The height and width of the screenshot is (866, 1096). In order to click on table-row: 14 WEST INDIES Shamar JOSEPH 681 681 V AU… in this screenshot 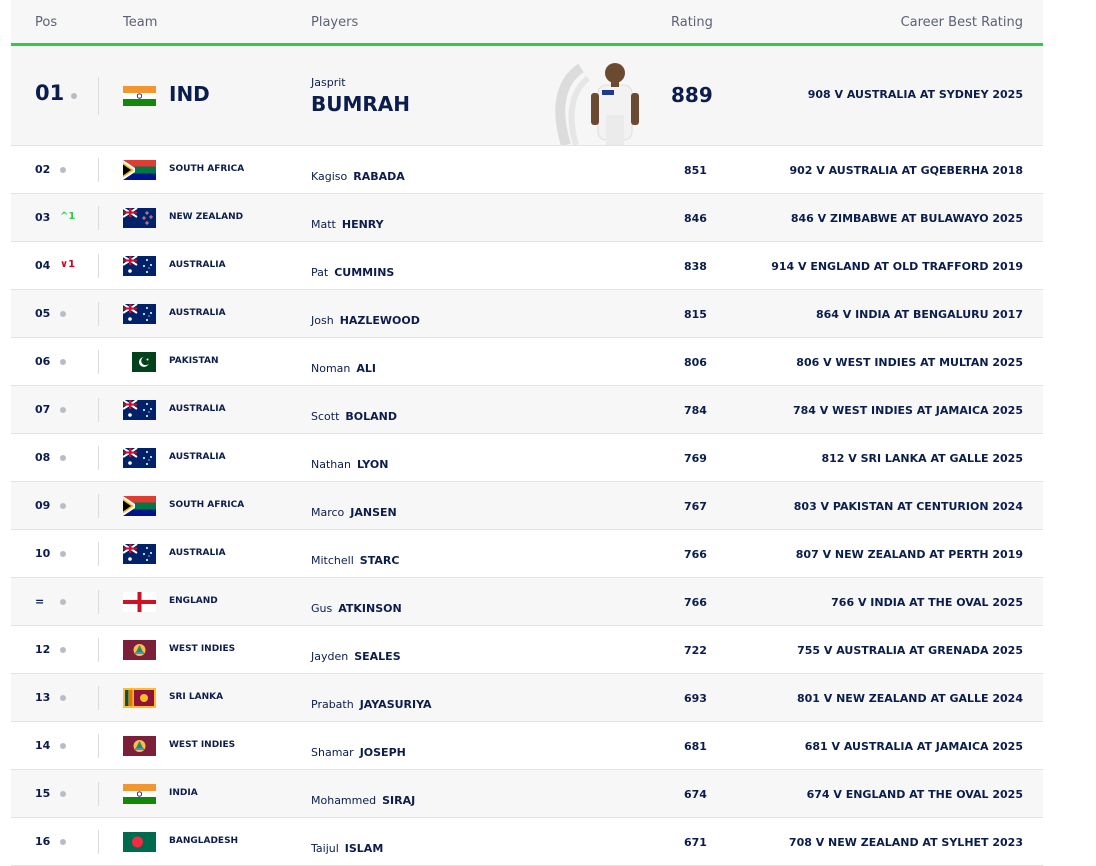, I will do `click(527, 746)`.